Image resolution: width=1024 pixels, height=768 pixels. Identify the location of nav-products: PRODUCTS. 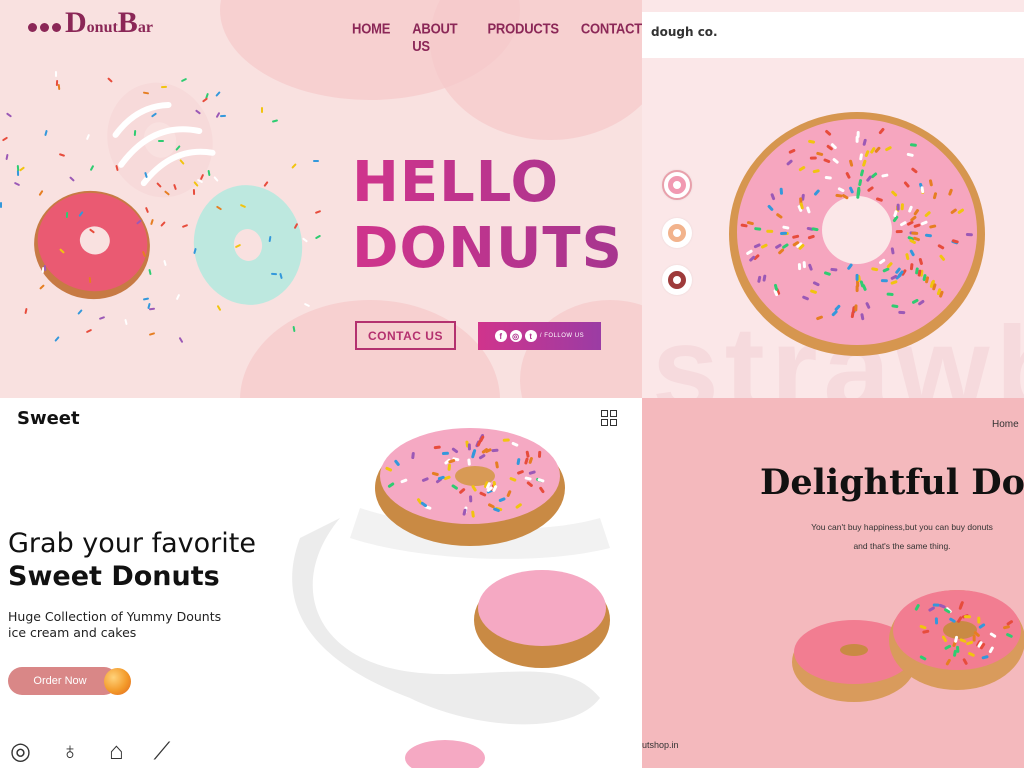
(523, 37).